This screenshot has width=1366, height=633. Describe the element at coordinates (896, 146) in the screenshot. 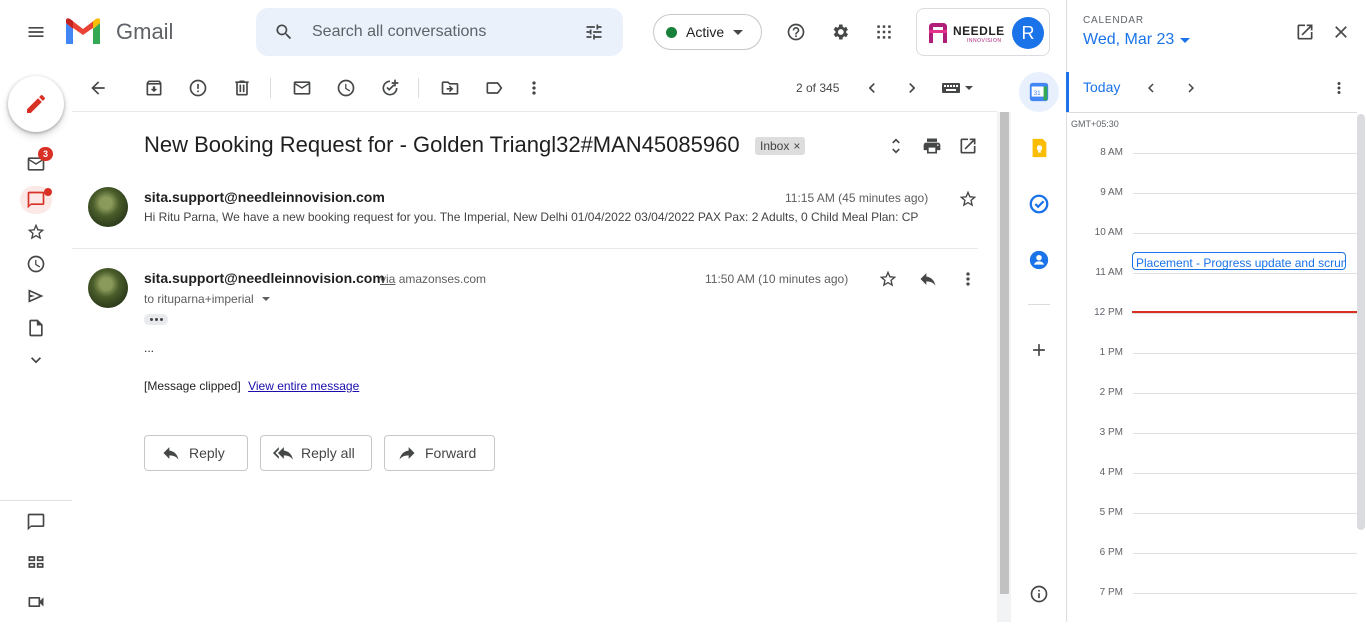

I see `expand-all-icon` at that location.